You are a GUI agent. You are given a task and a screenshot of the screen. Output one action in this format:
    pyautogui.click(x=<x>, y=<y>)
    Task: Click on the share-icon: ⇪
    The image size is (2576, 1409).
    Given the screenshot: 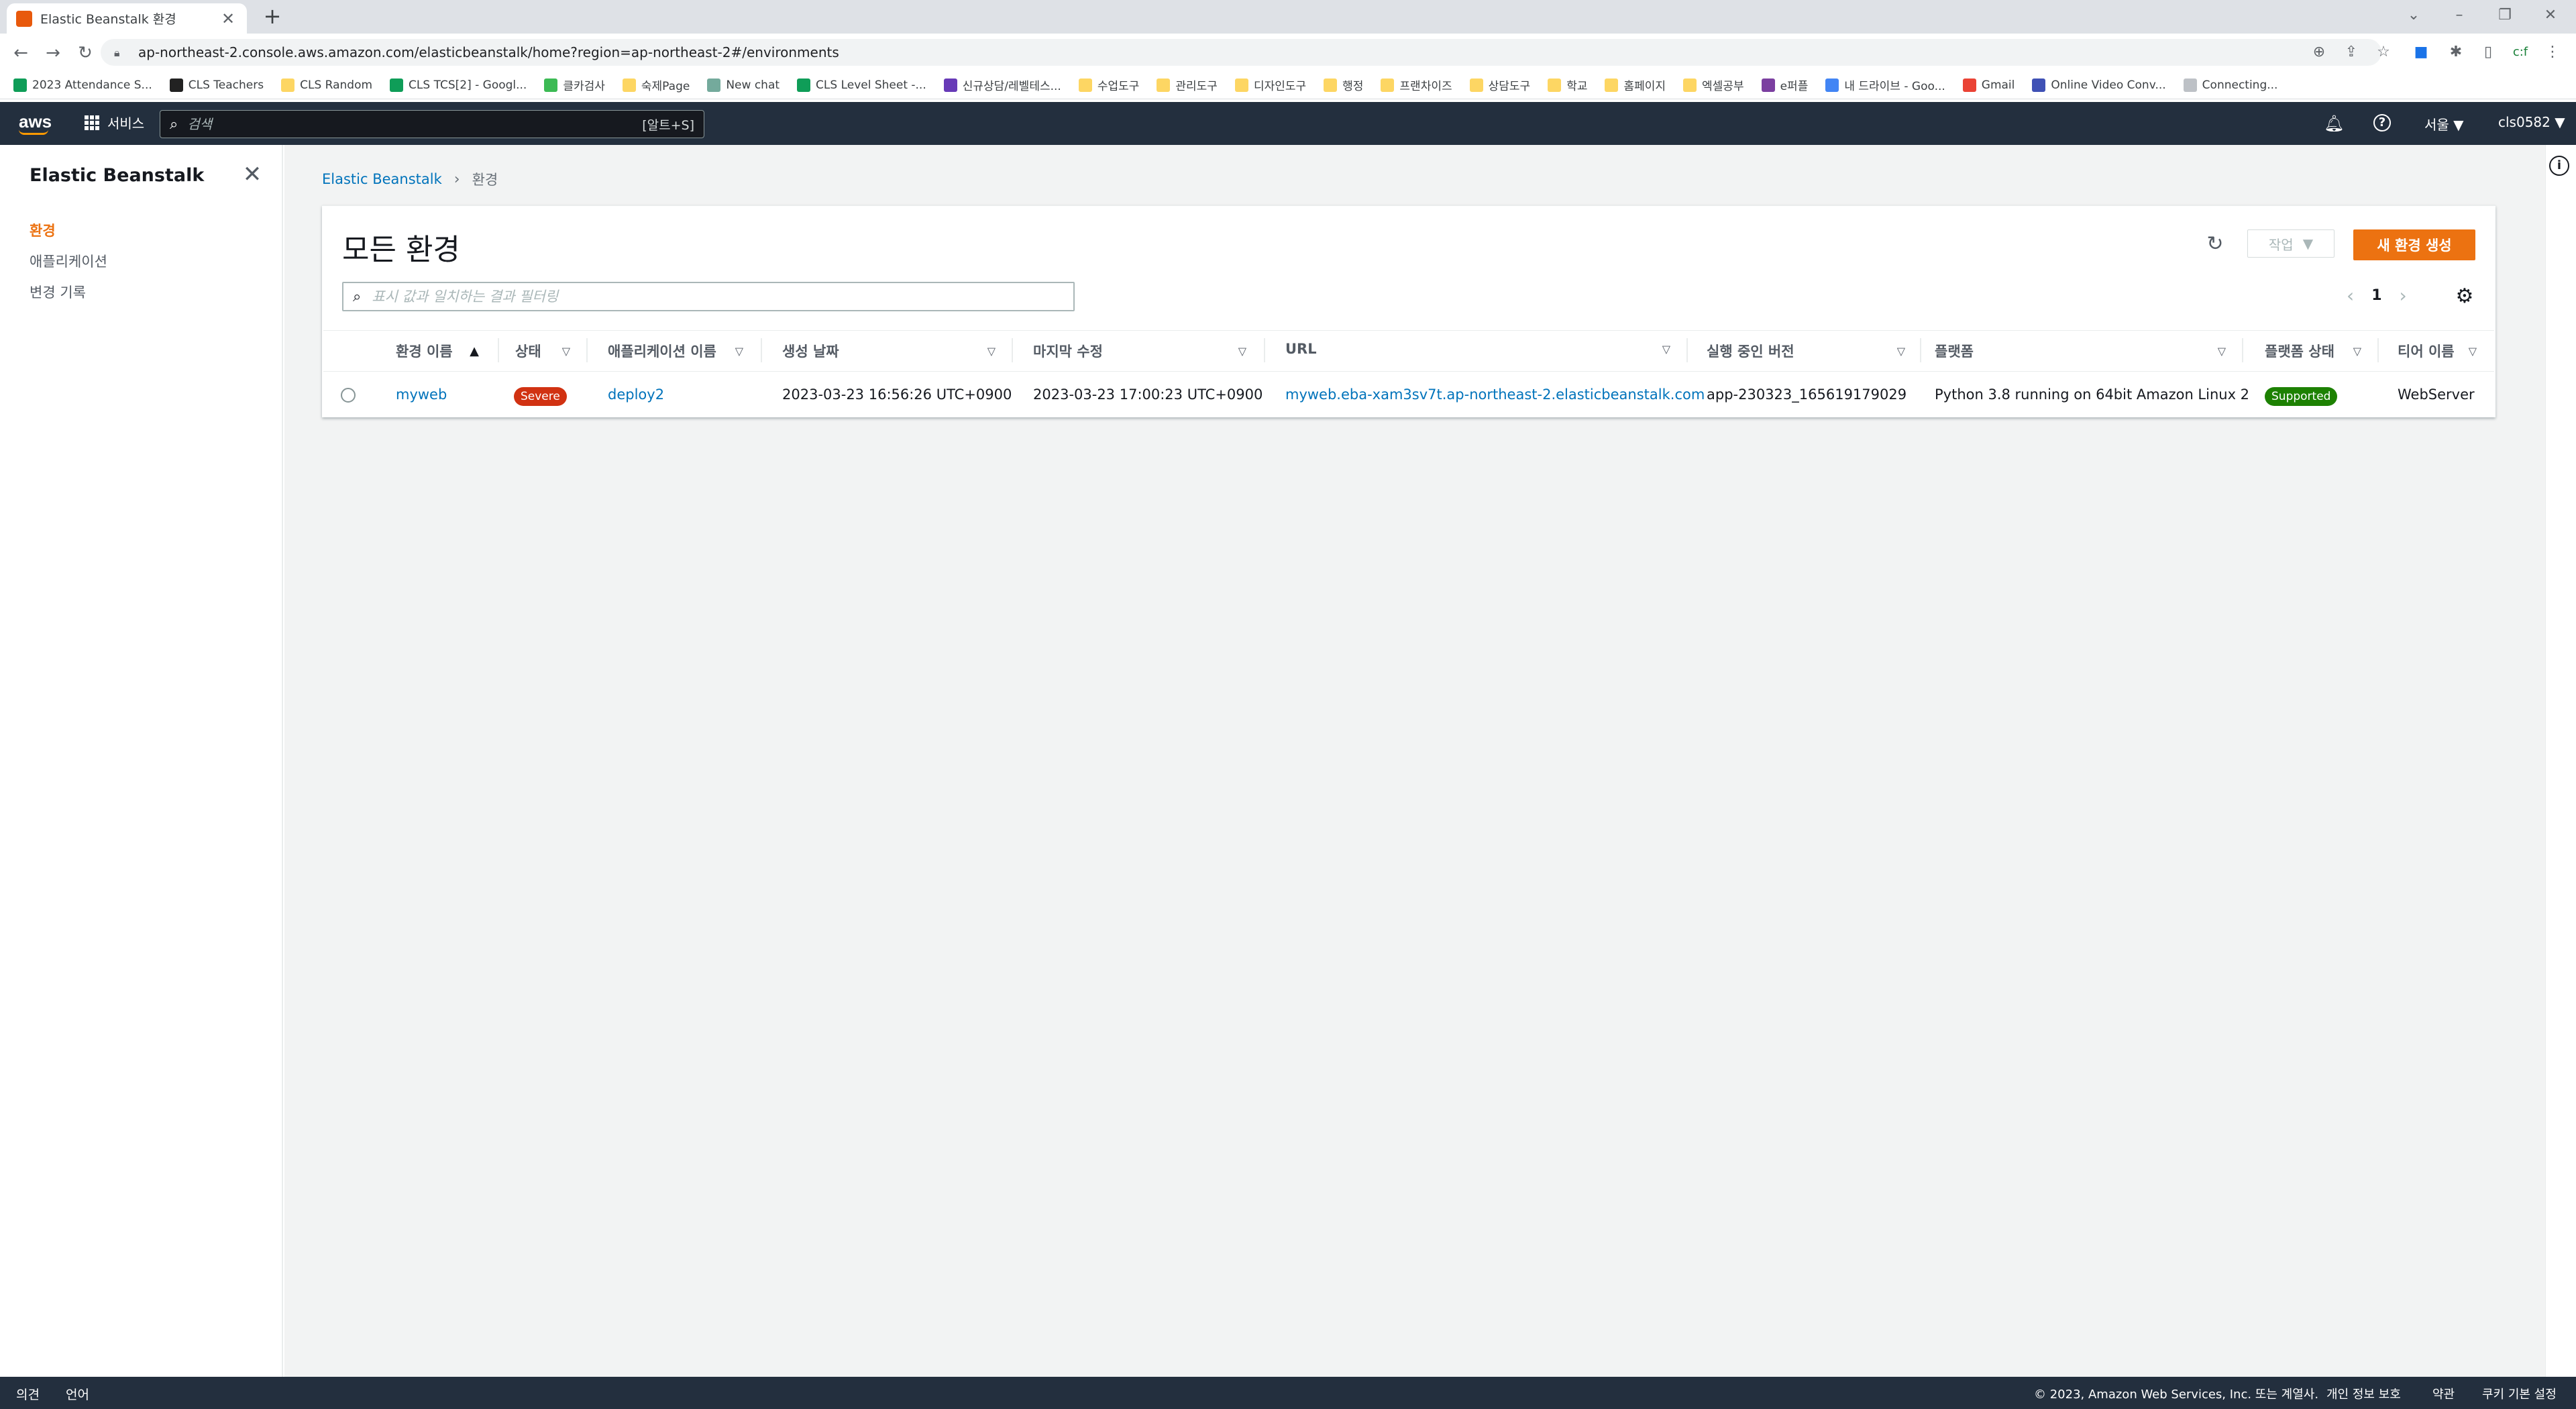 What is the action you would take?
    pyautogui.click(x=2351, y=52)
    